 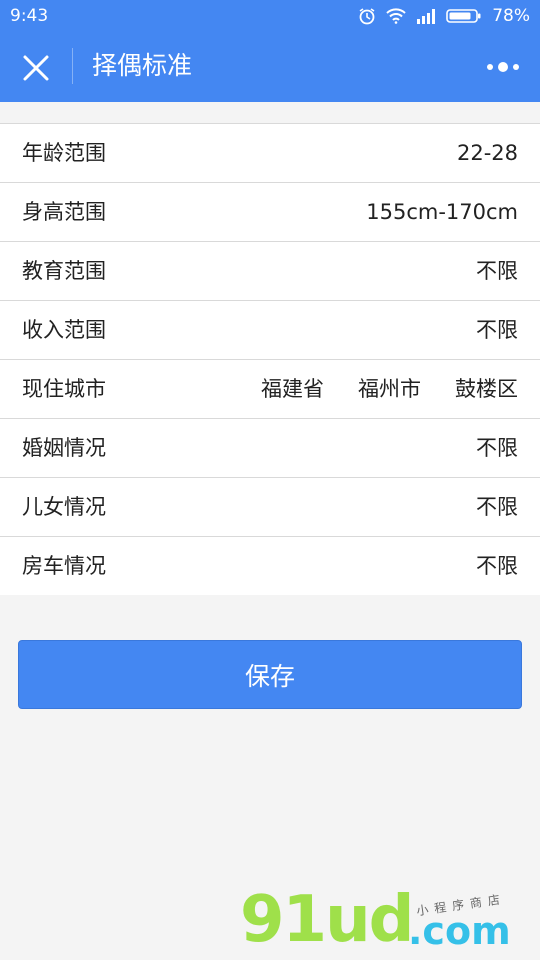 I want to click on row-label: 房车情况, so click(x=64, y=566).